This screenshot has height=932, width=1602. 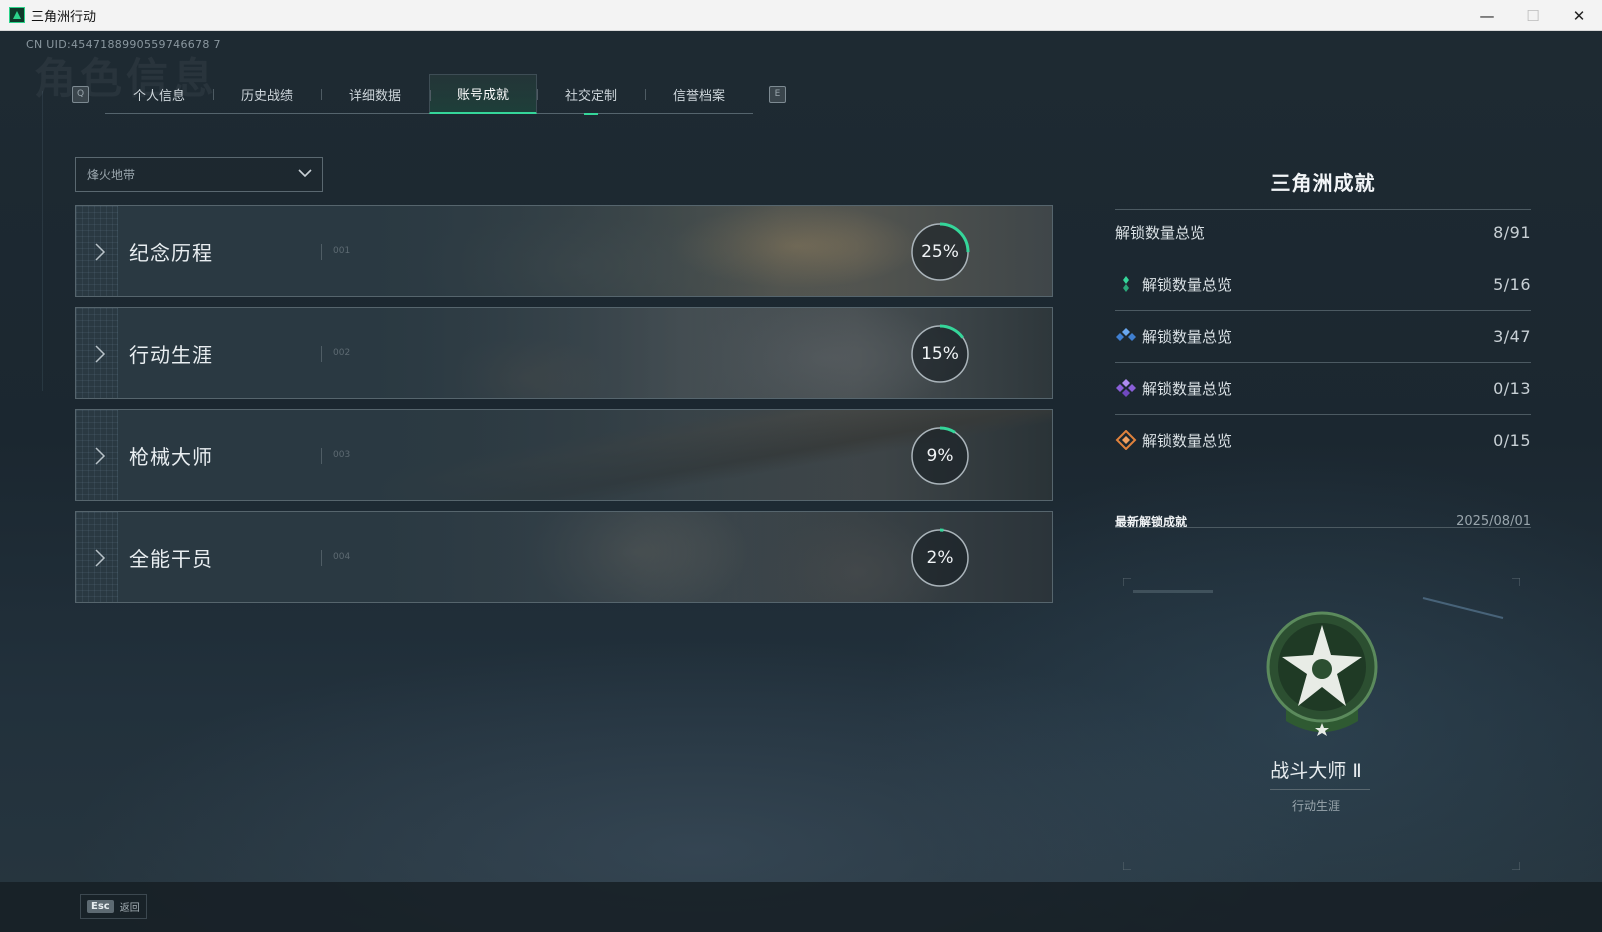 What do you see at coordinates (1160, 232) in the screenshot?
I see `total-unlock-label: 解锁数量总览` at bounding box center [1160, 232].